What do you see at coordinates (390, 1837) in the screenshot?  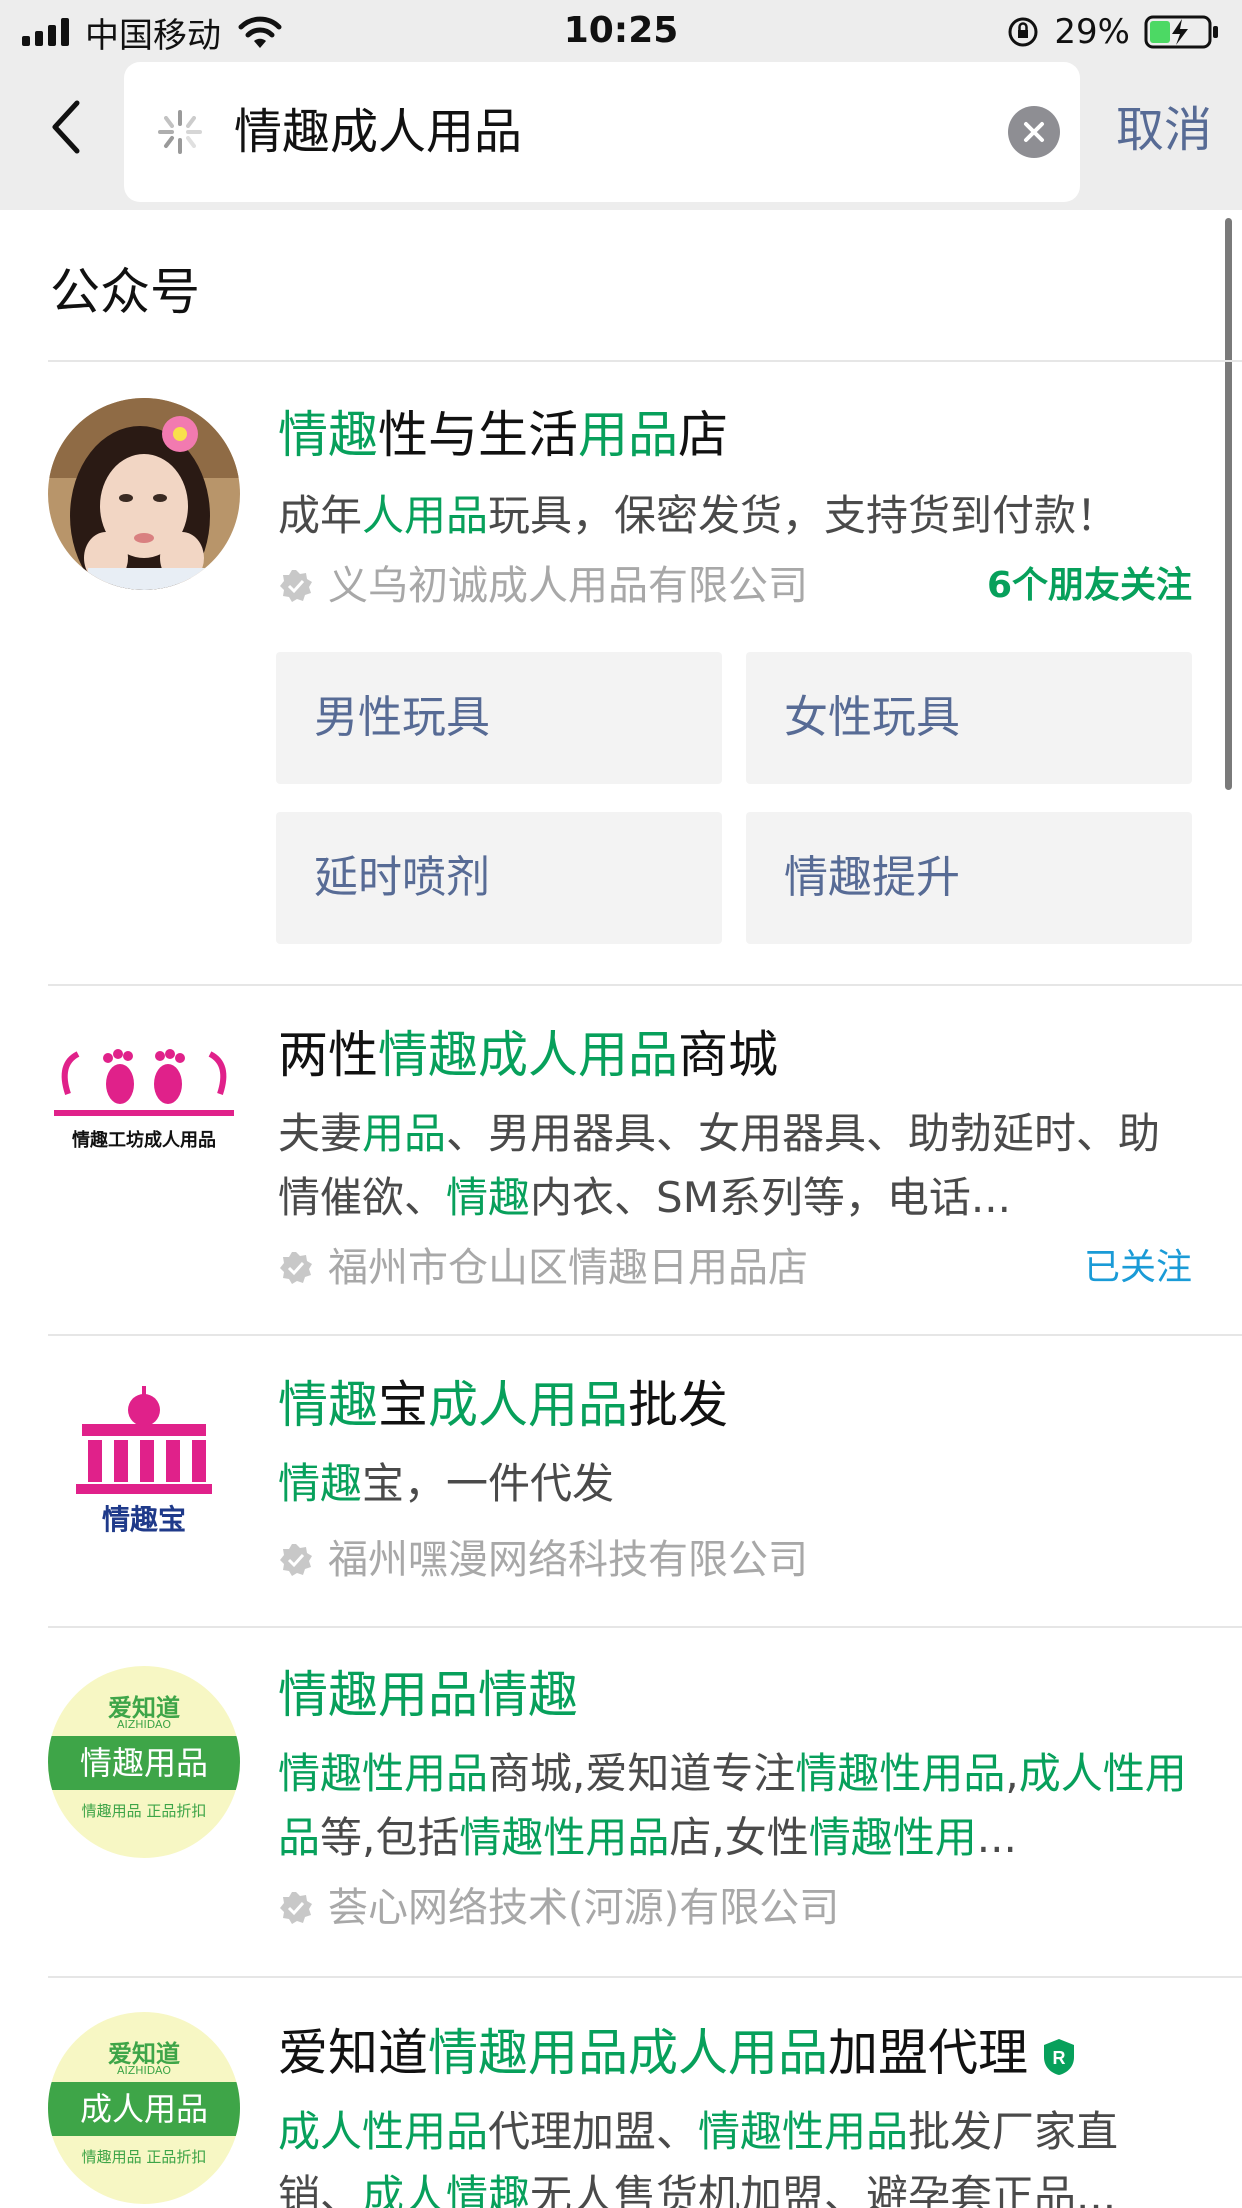 I see `plain-text: 等,包括` at bounding box center [390, 1837].